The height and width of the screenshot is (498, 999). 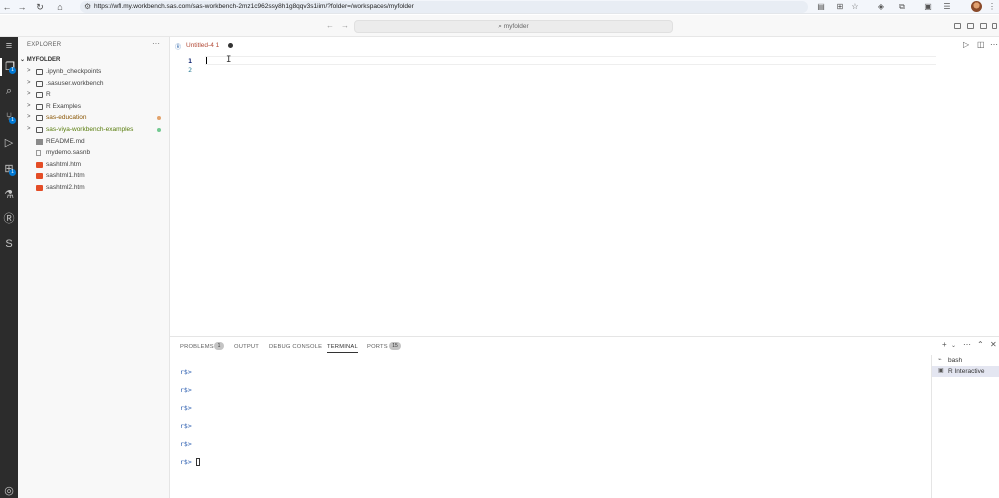 I want to click on arrow-right-icon: →, so click(x=22, y=7).